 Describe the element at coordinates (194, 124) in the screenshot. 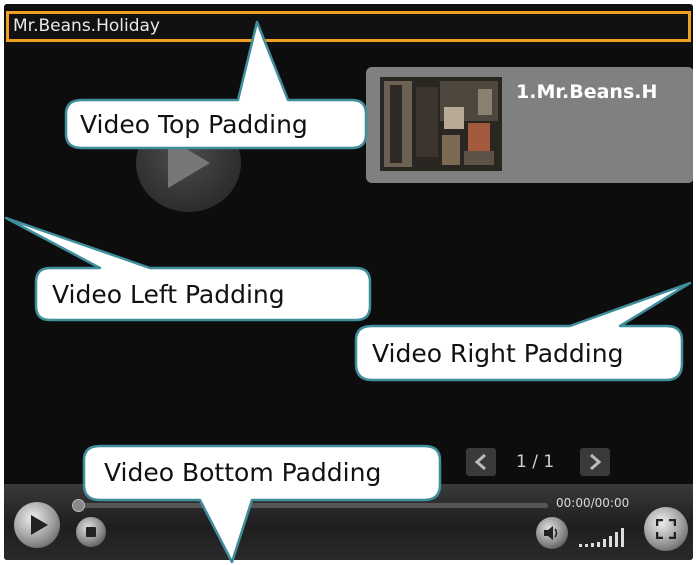

I see `callout-top-text: Video Top Padding` at that location.